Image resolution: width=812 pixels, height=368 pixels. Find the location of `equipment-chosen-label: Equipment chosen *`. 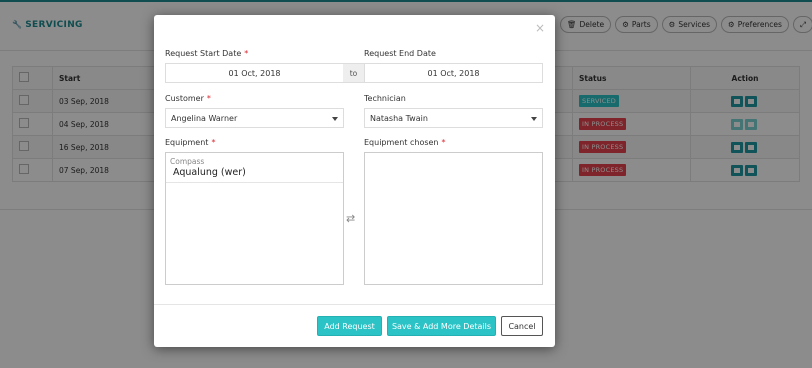

equipment-chosen-label: Equipment chosen * is located at coordinates (405, 142).